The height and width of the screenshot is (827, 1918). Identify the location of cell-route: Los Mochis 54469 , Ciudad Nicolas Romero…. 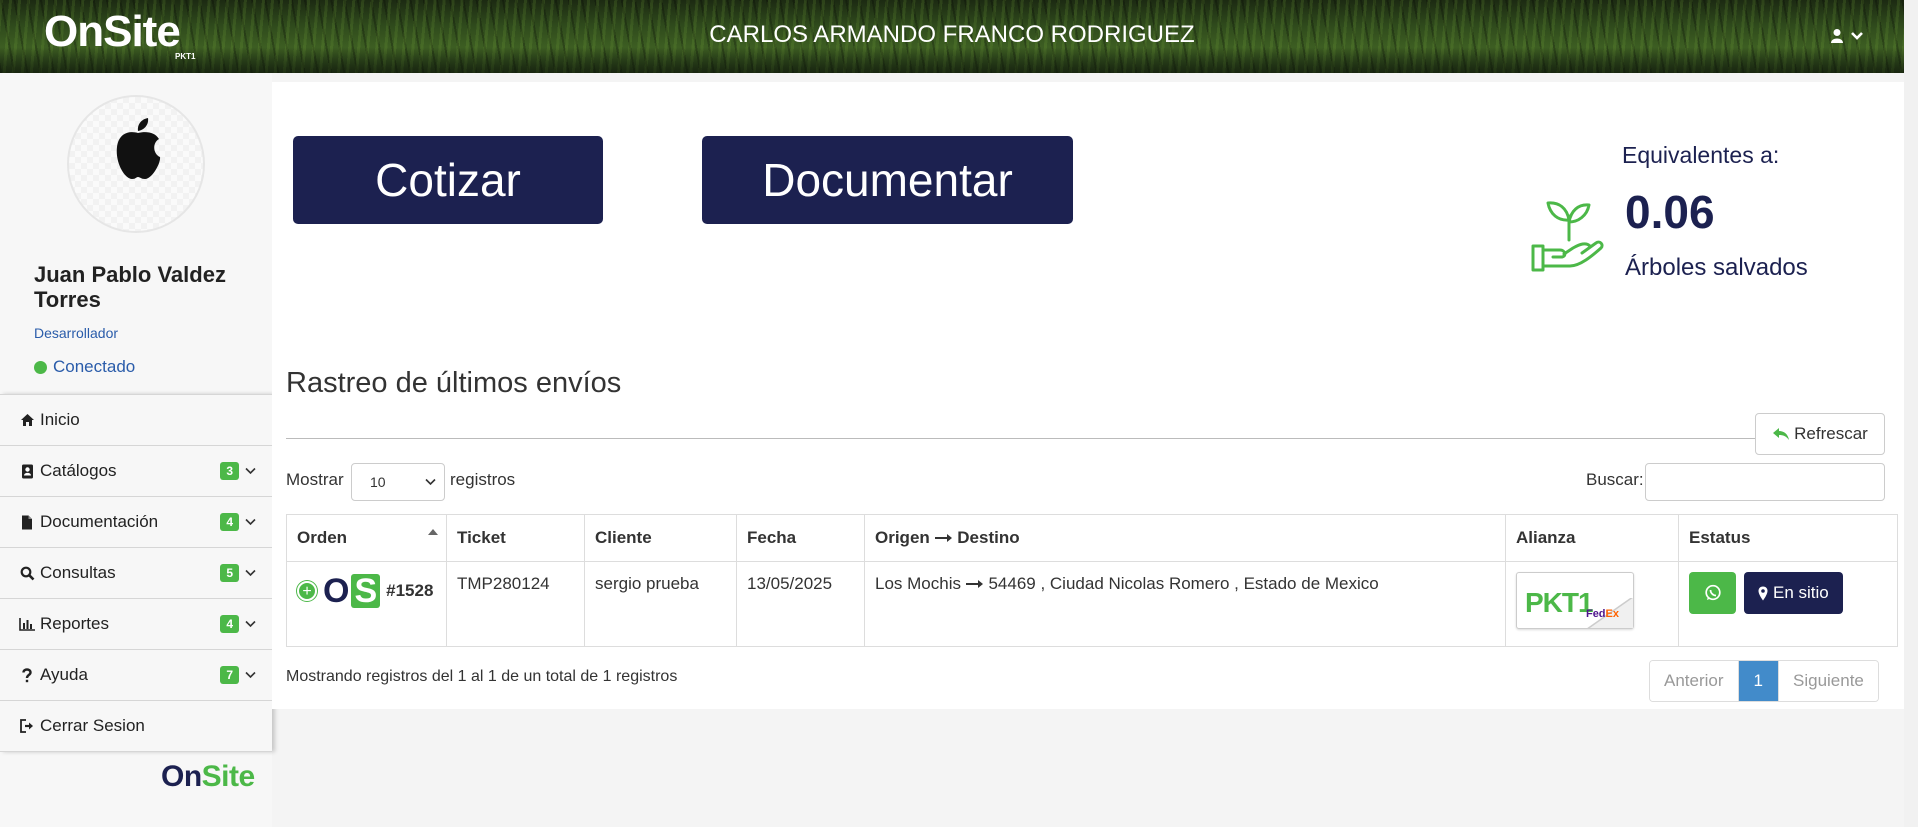
(1185, 604).